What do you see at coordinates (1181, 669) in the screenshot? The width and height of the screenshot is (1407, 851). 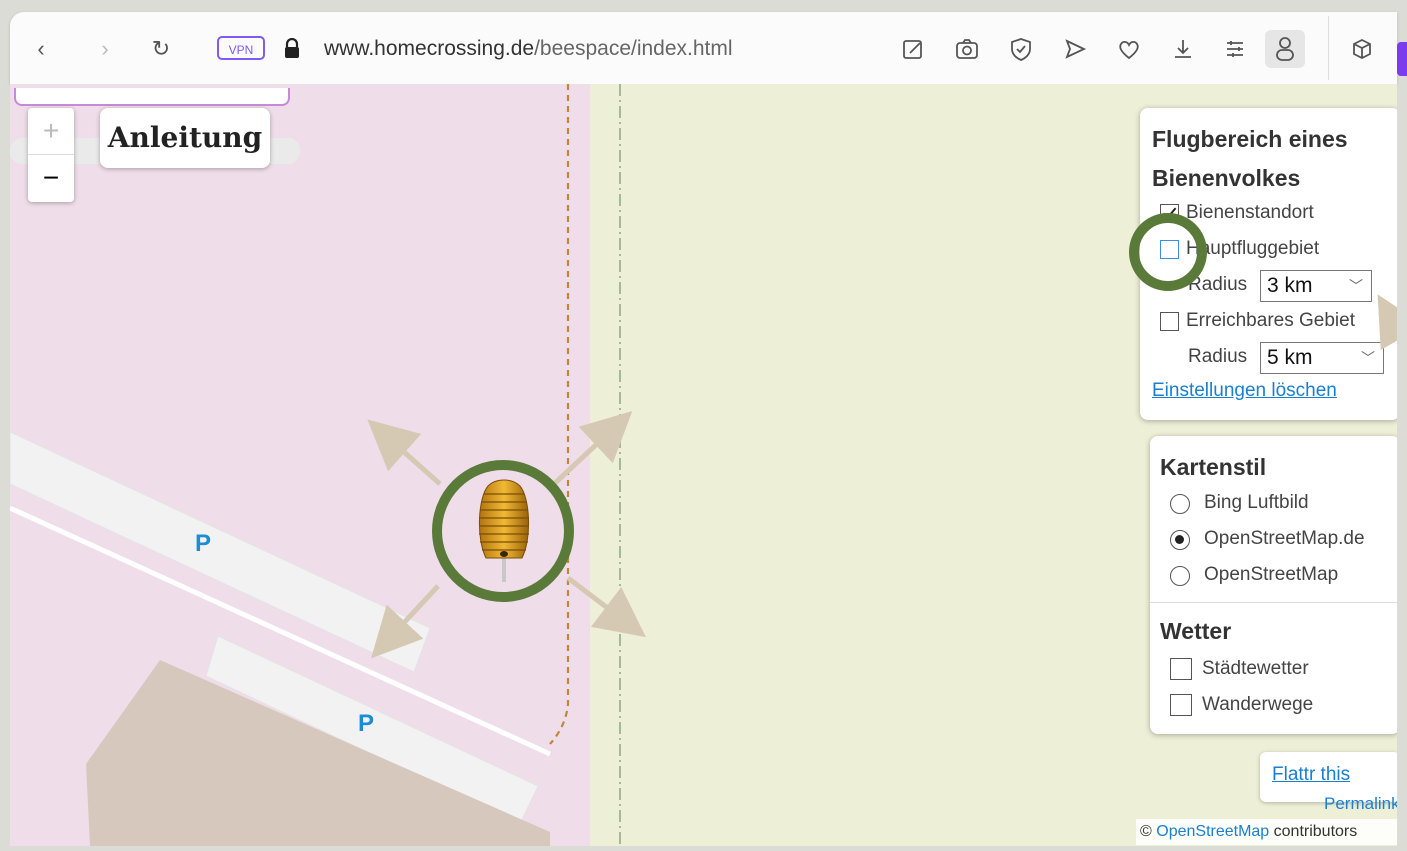 I see `staedtewetter-checkbox` at bounding box center [1181, 669].